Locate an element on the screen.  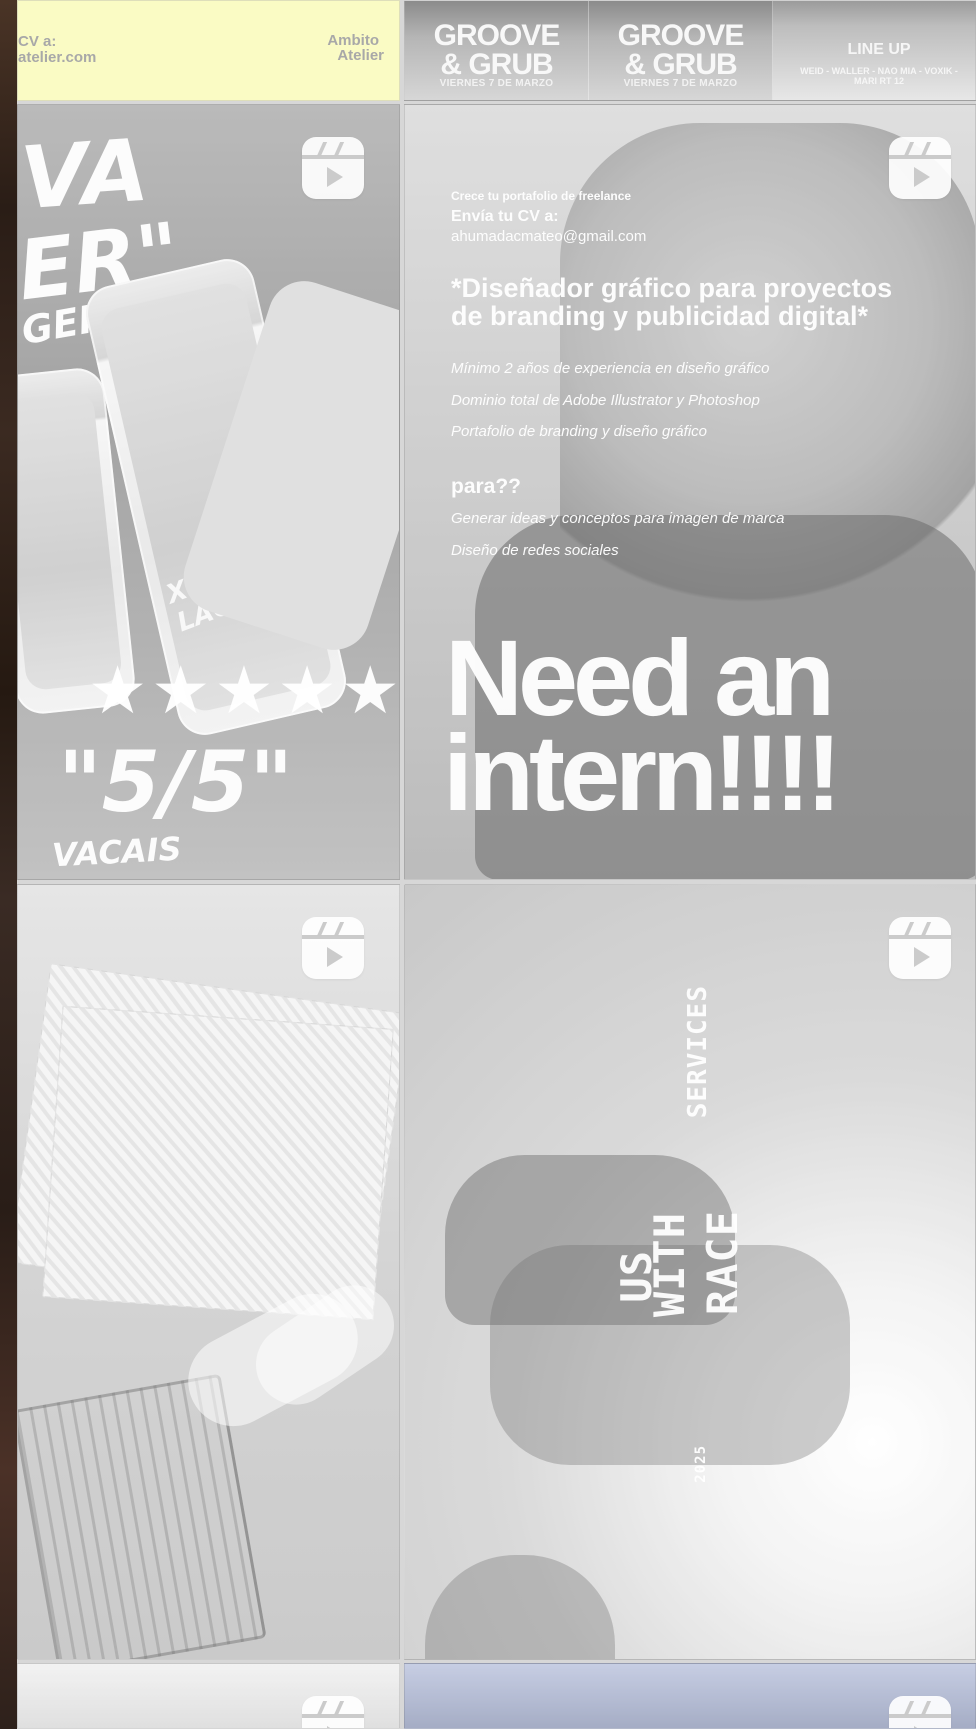
post-tile-bottom-left is located at coordinates (208, 1696).